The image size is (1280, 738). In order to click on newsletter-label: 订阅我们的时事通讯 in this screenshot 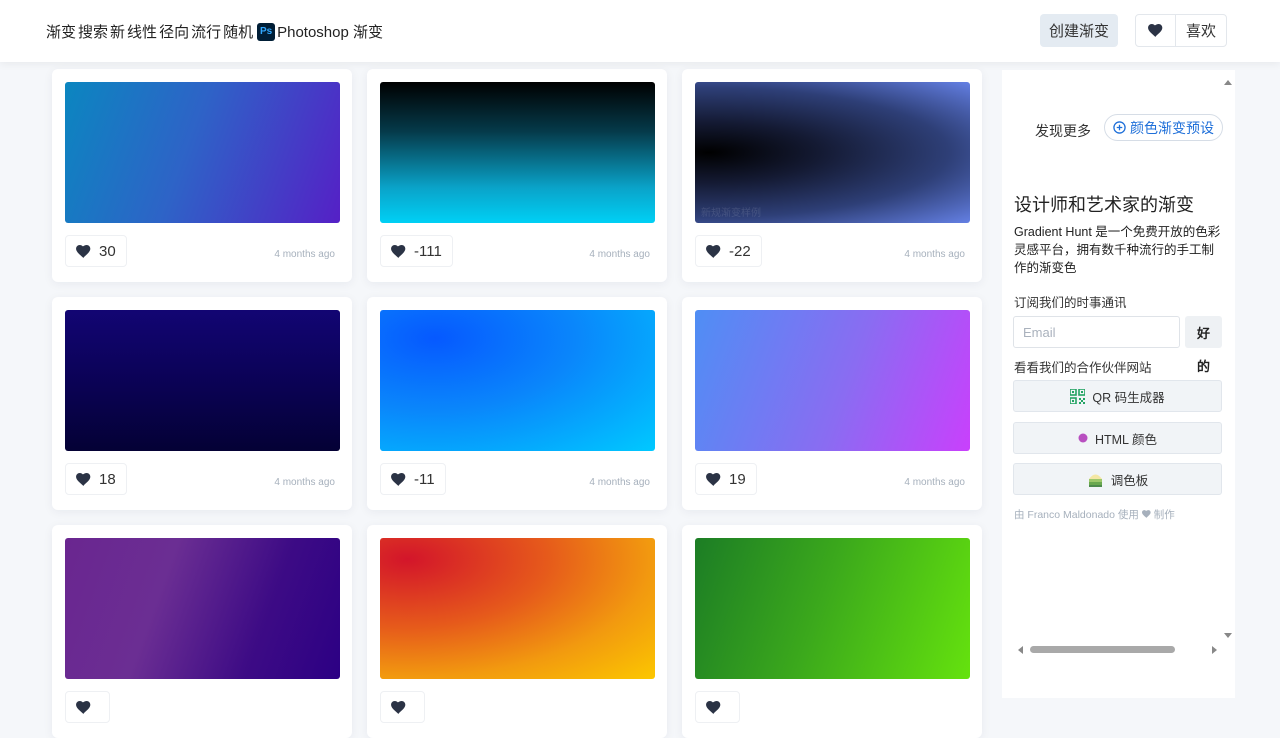, I will do `click(1070, 303)`.